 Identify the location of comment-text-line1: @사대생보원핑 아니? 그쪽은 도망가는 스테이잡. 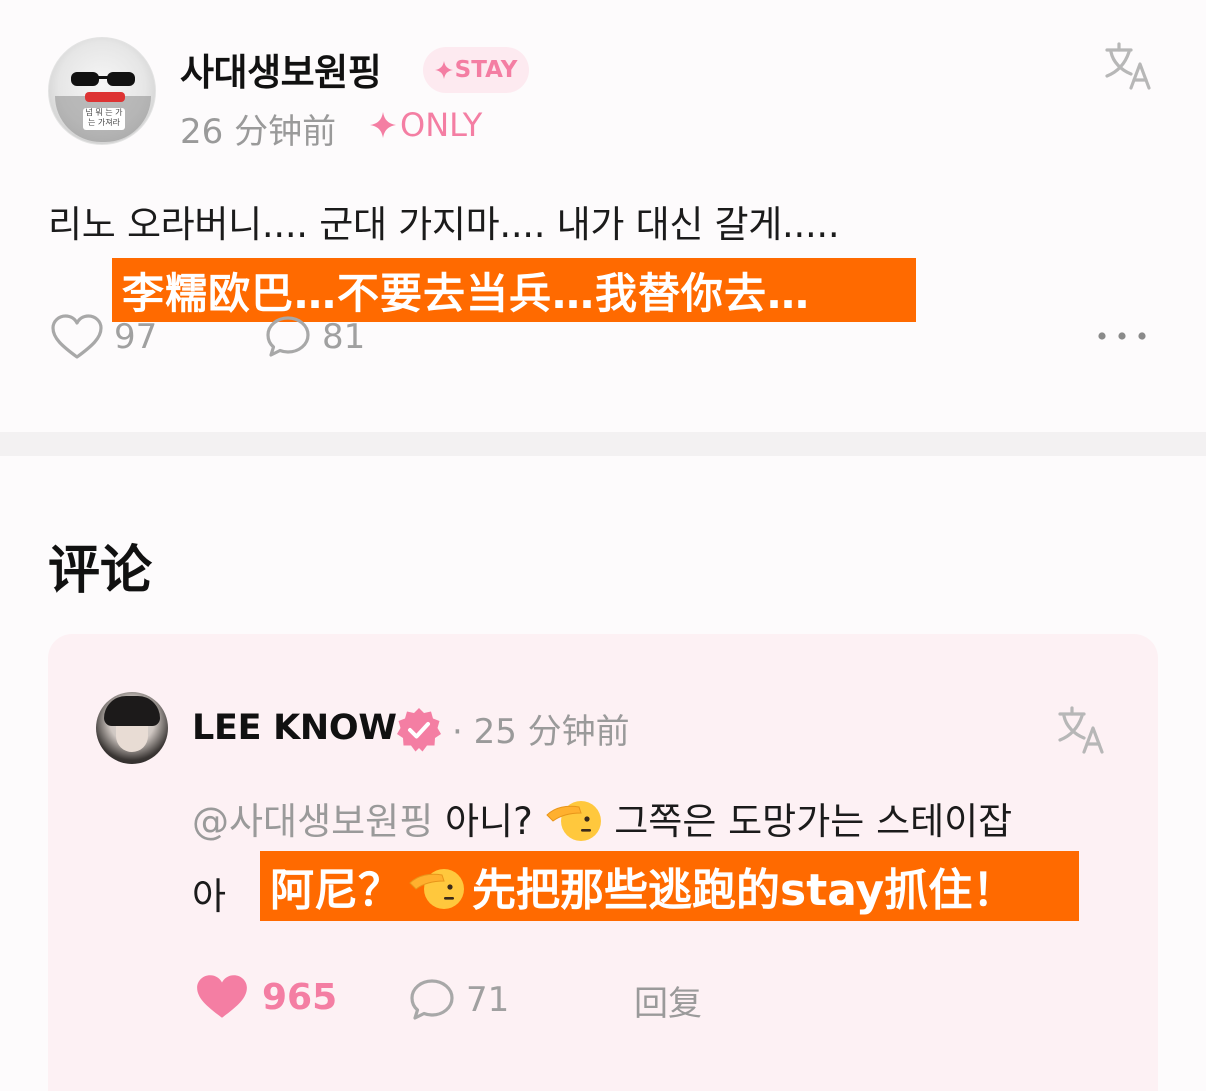
(602, 818).